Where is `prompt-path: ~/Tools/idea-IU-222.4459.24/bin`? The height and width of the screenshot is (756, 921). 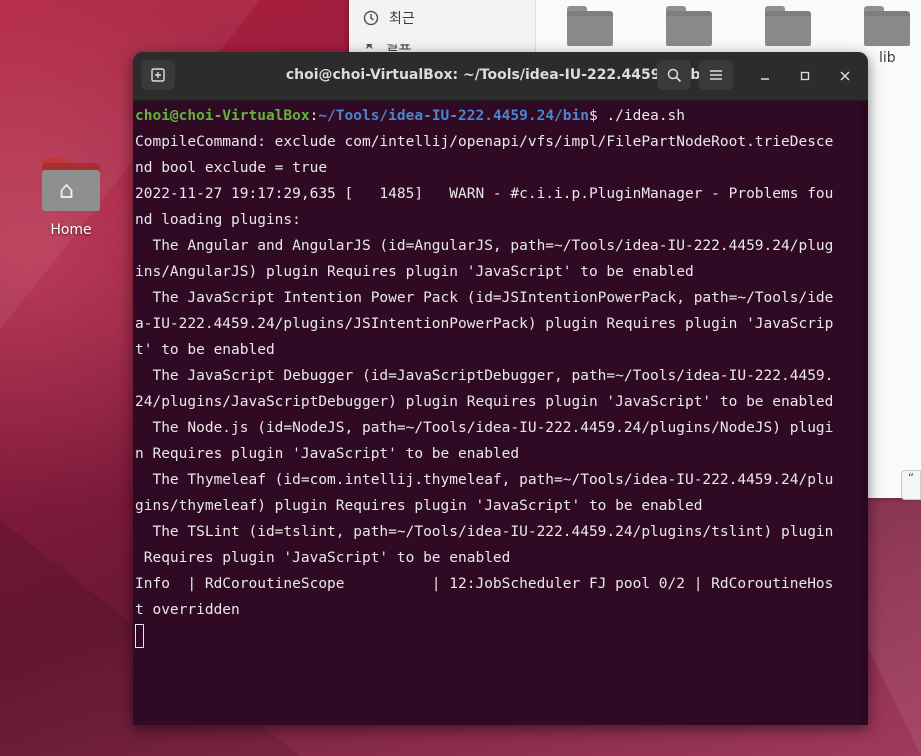
prompt-path: ~/Tools/idea-IU-222.4459.24/bin is located at coordinates (453, 116).